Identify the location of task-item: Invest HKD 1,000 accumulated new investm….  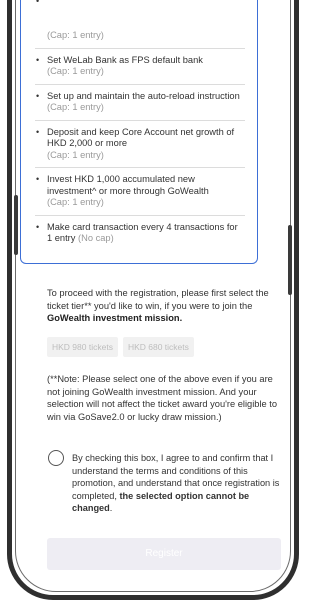
(140, 192).